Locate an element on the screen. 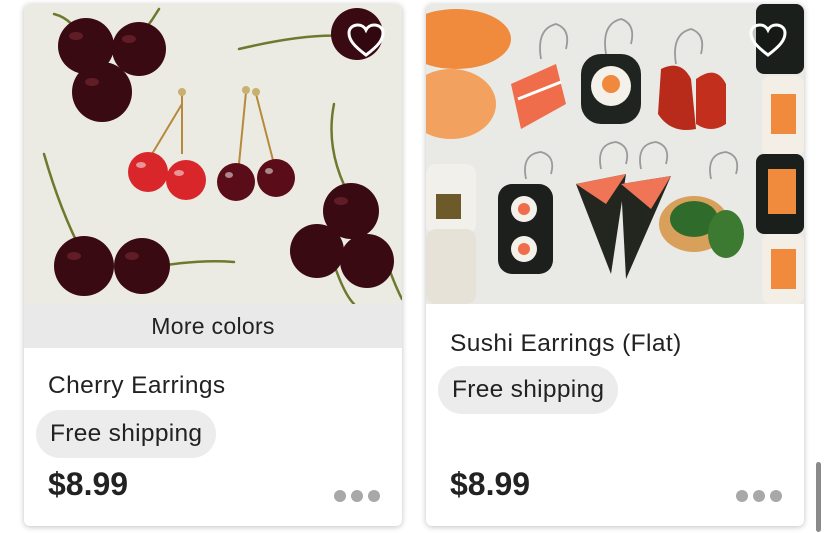  scrollbar is located at coordinates (818, 497).